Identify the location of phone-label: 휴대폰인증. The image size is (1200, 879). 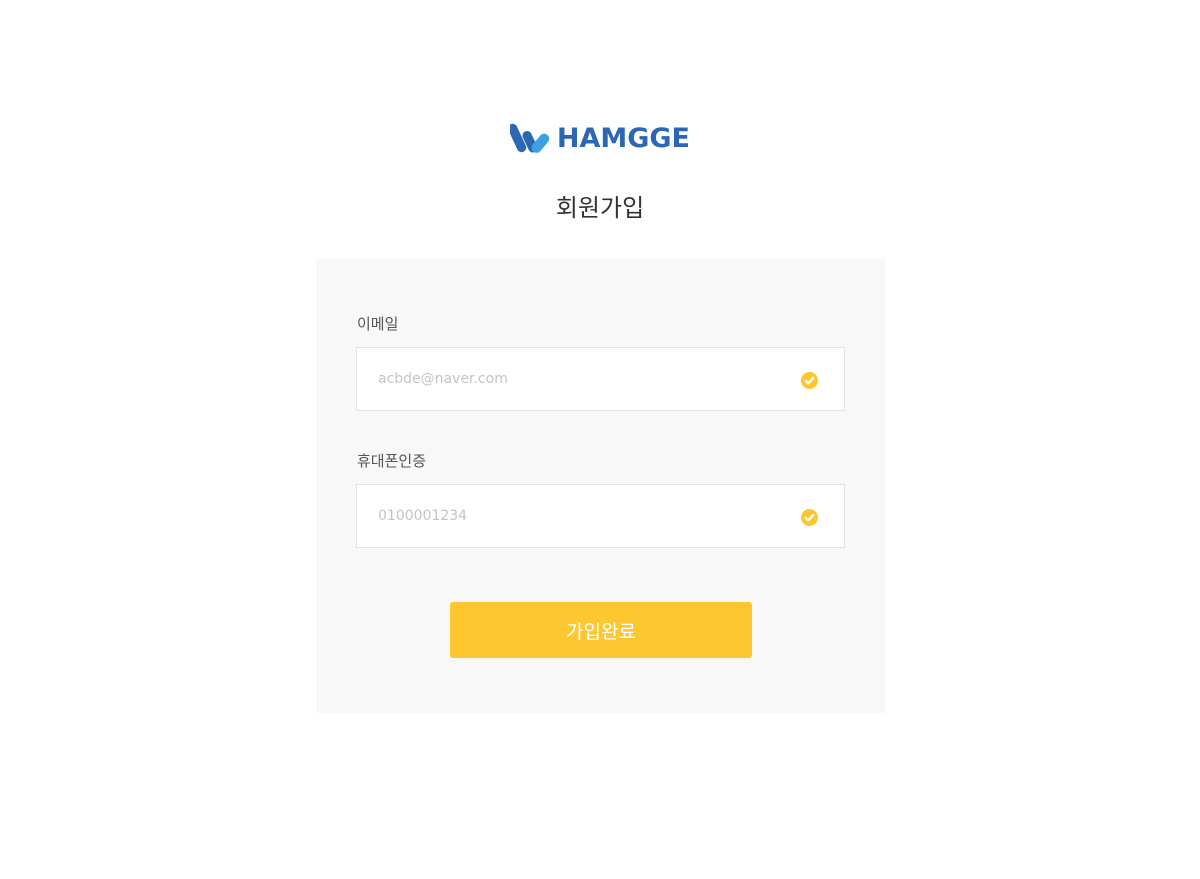
(392, 461).